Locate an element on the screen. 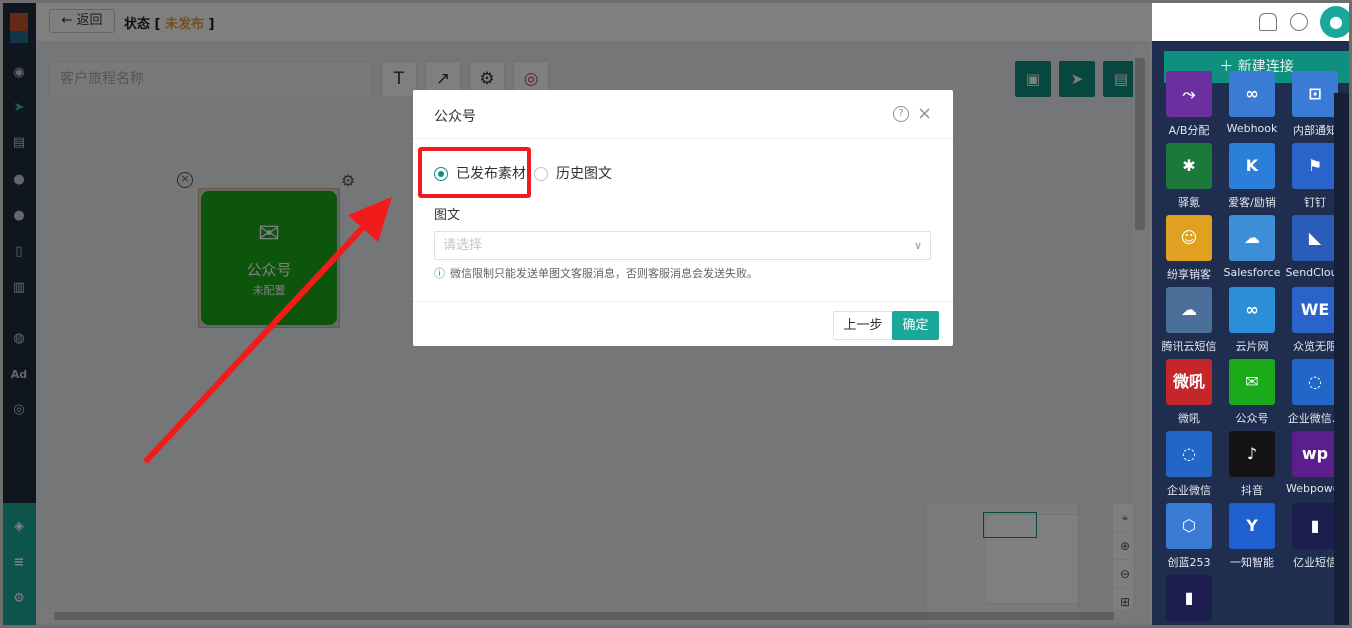 The height and width of the screenshot is (628, 1352). connector-label: 云片网 is located at coordinates (1252, 346).